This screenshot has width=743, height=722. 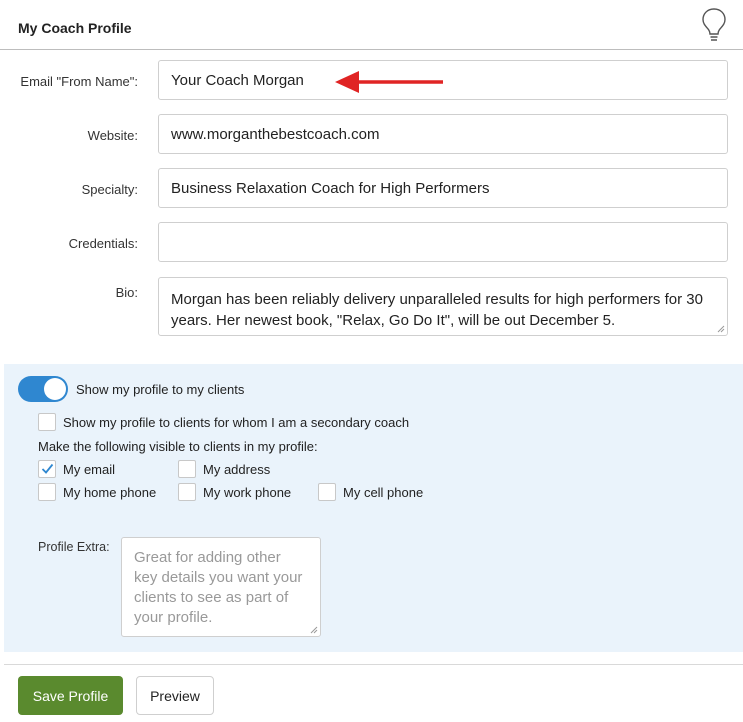 What do you see at coordinates (109, 189) in the screenshot?
I see `specialty-label: Specialty:` at bounding box center [109, 189].